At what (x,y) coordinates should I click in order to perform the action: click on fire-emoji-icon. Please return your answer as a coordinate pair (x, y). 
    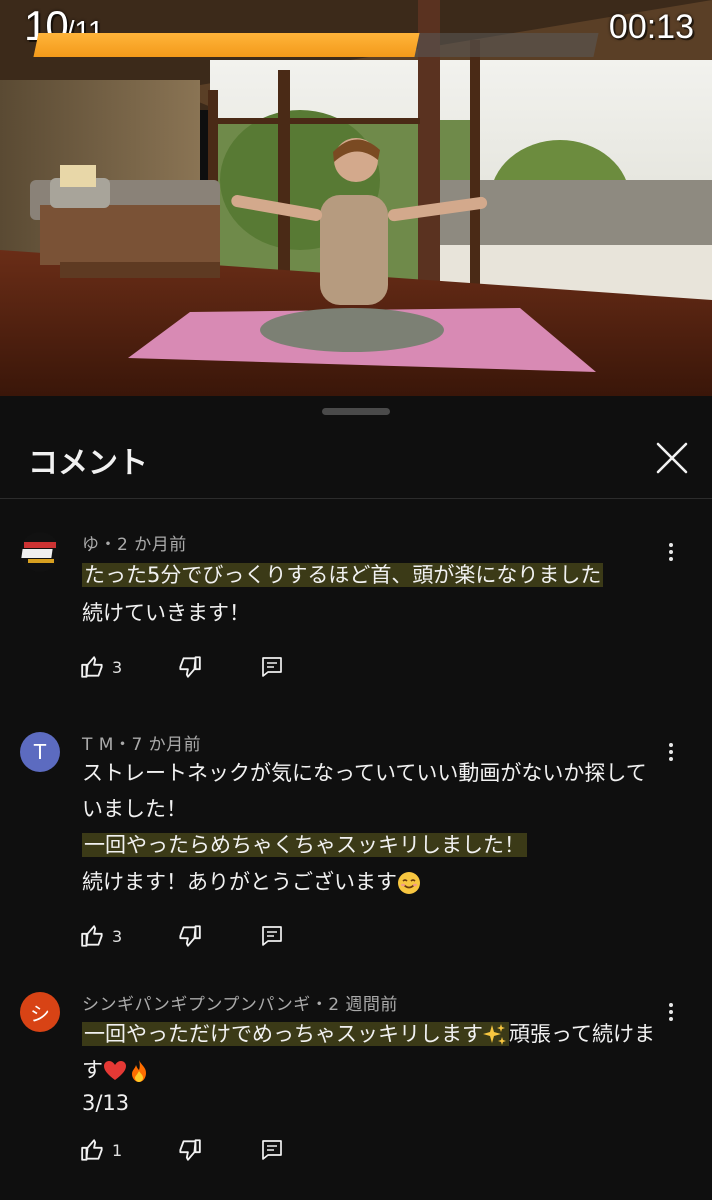
    Looking at the image, I should click on (139, 1071).